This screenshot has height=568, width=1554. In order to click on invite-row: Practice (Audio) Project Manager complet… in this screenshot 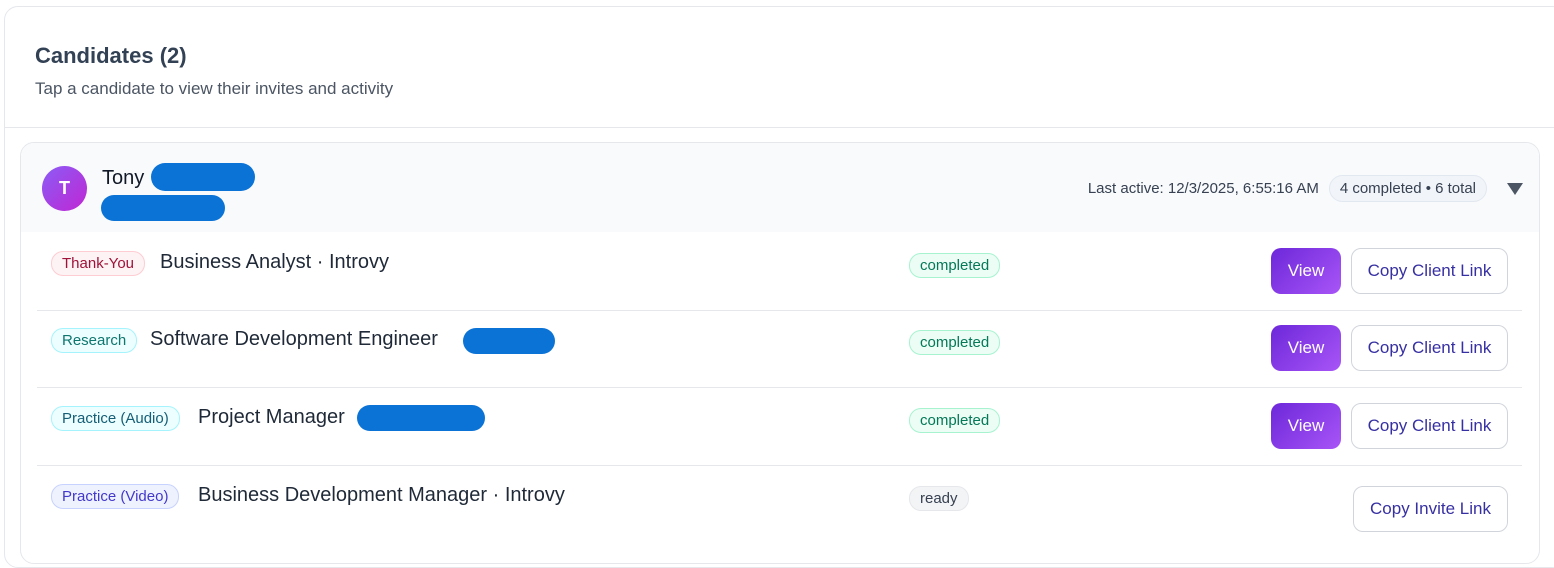, I will do `click(779, 427)`.